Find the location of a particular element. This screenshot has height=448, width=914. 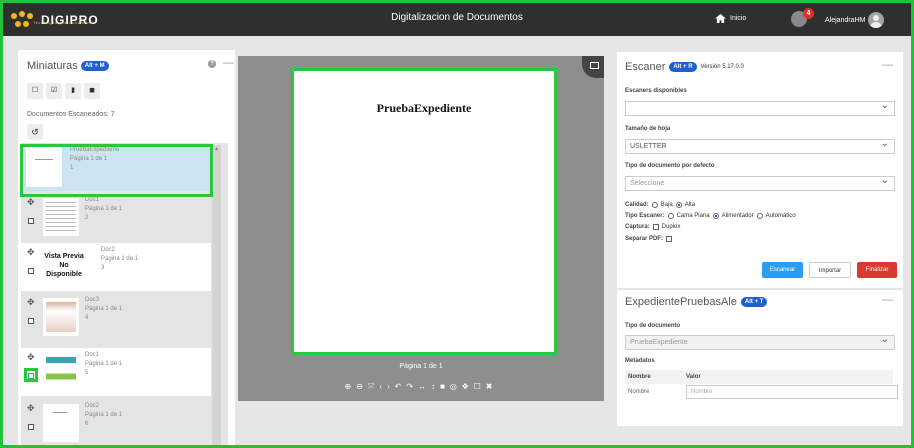

metadata-label: Metadatos is located at coordinates (640, 361).